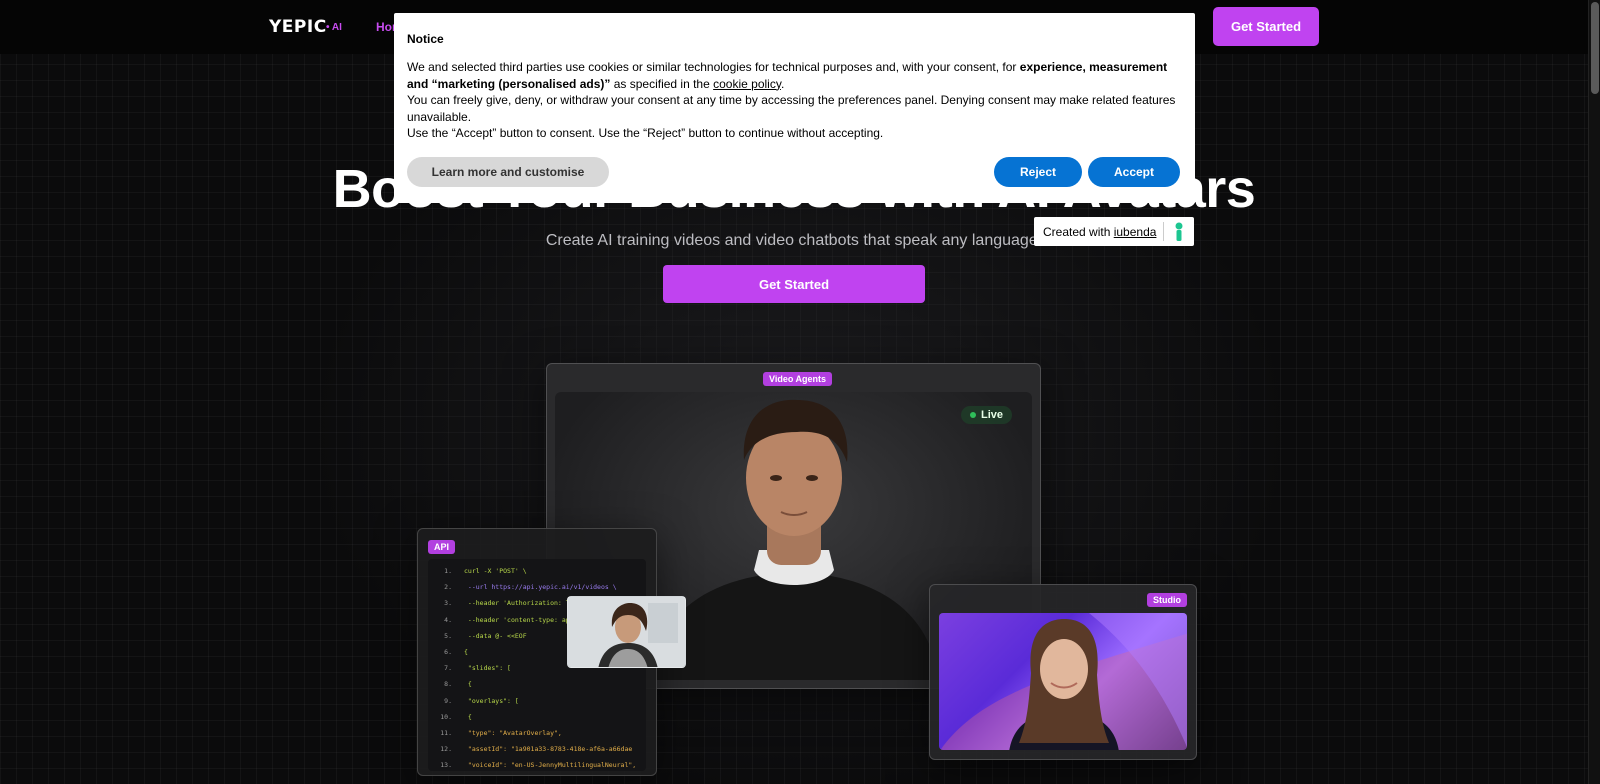  Describe the element at coordinates (1595, 48) in the screenshot. I see `scrollbar-thumb` at that location.